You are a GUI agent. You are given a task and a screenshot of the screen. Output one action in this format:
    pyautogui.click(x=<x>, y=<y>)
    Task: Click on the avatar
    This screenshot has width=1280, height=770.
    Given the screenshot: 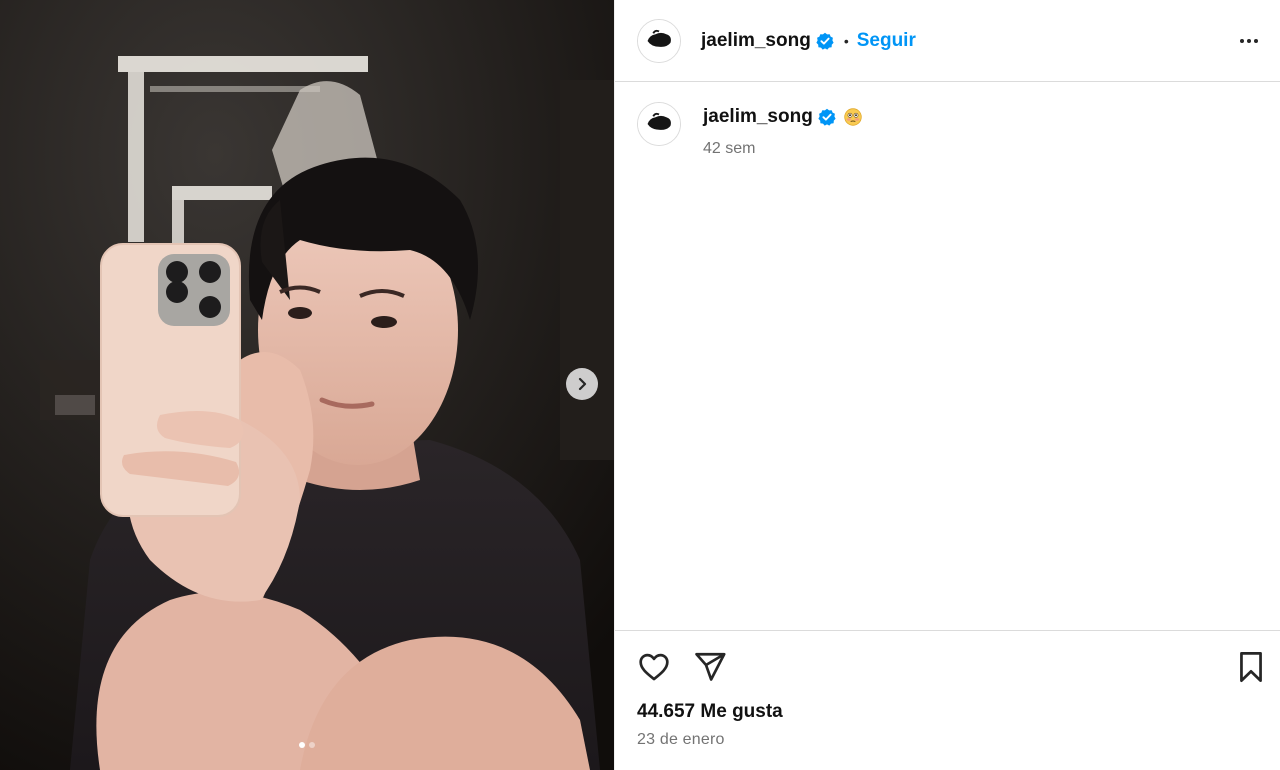 What is the action you would take?
    pyautogui.click(x=659, y=40)
    